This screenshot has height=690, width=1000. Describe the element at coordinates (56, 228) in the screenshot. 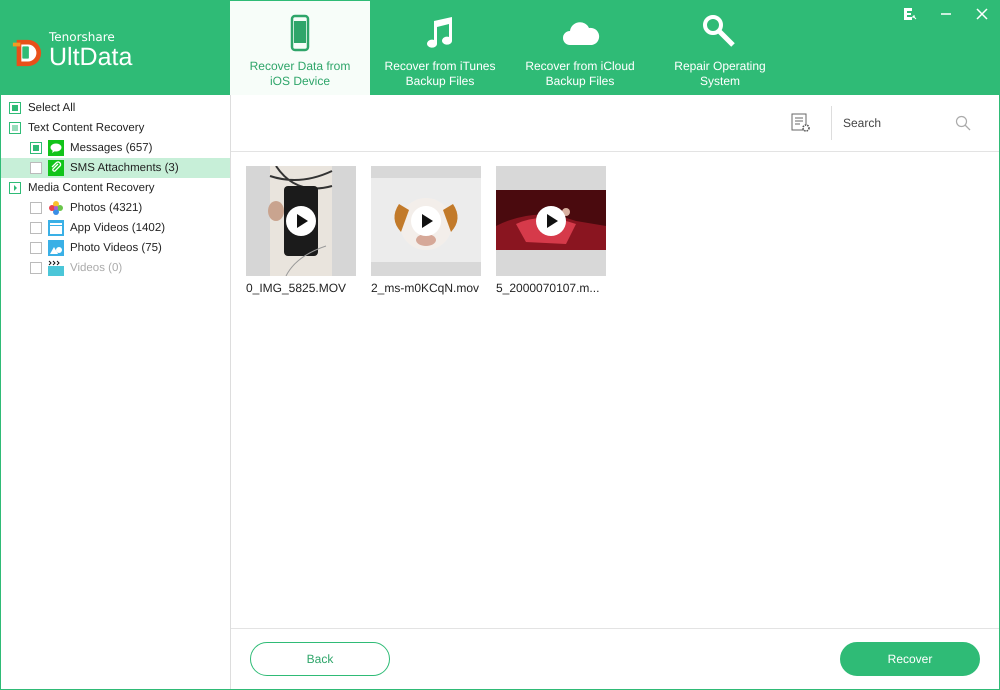

I see `clapperboard-icon` at that location.